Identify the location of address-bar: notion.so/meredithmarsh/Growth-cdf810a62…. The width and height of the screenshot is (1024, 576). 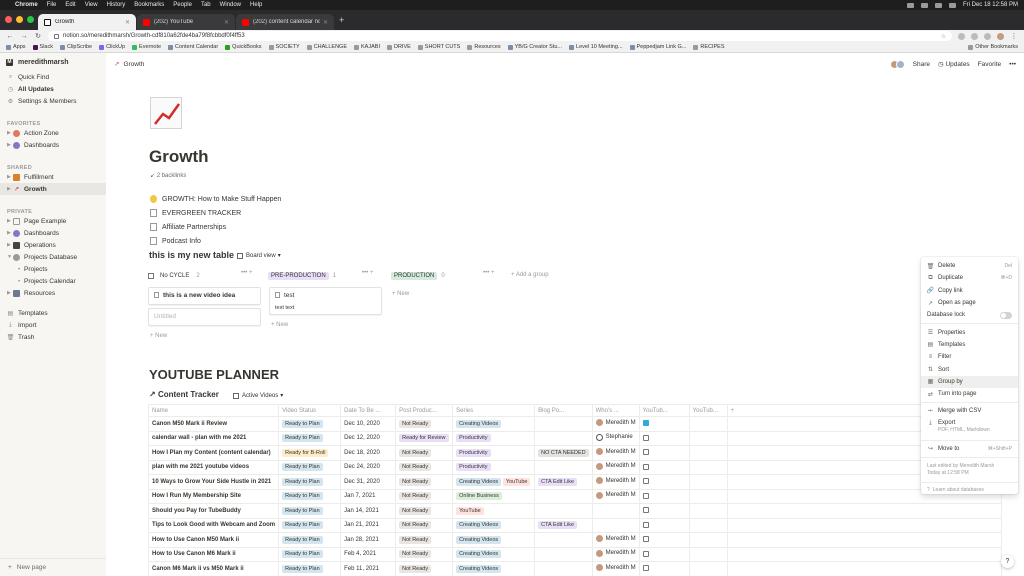
(500, 36).